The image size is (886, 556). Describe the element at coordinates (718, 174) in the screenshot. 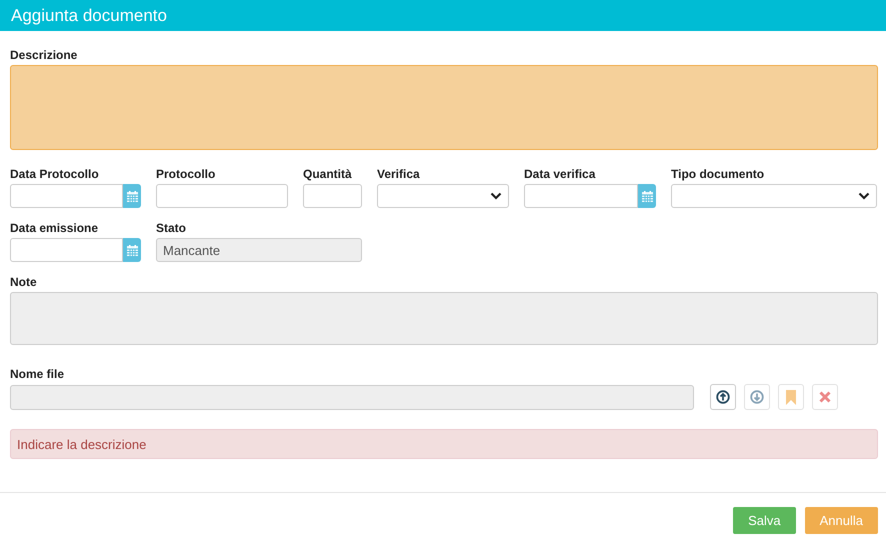

I see `field-label: Tipo documento` at that location.